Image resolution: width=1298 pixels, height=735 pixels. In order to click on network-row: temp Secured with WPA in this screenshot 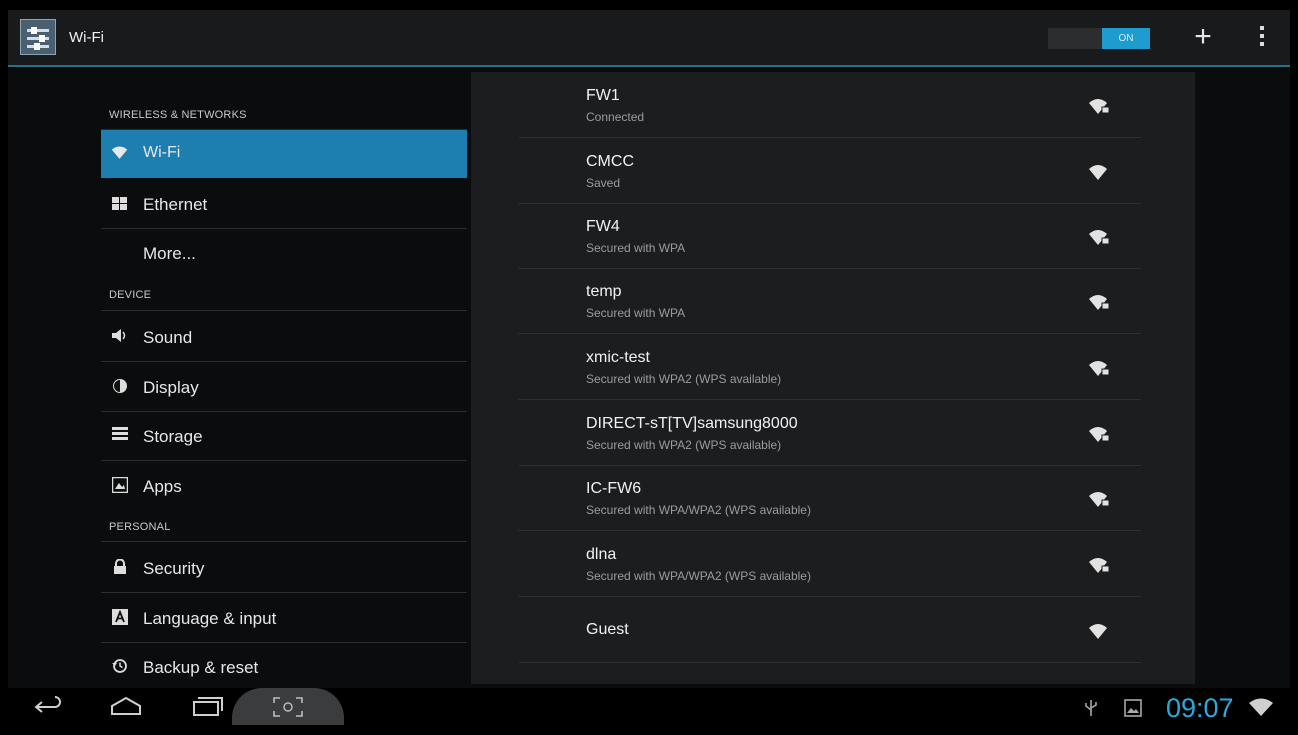, I will do `click(829, 301)`.